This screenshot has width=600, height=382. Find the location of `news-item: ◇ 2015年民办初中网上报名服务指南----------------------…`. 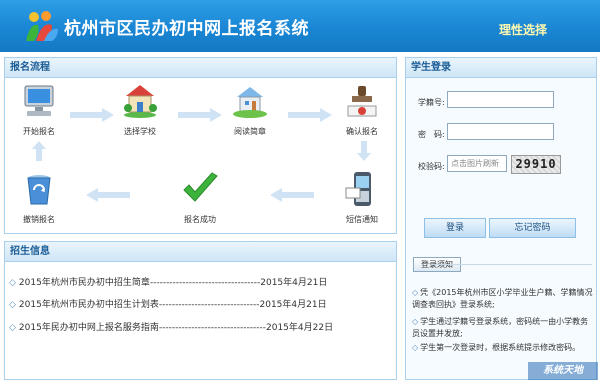

news-item: ◇ 2015年民办初中网上报名服务指南----------------------… is located at coordinates (171, 326).